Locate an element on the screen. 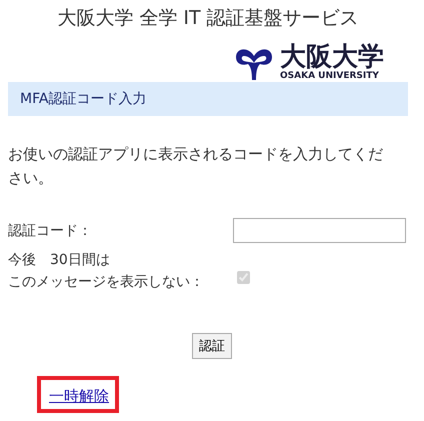 The image size is (424, 421). code-input-field is located at coordinates (319, 230).